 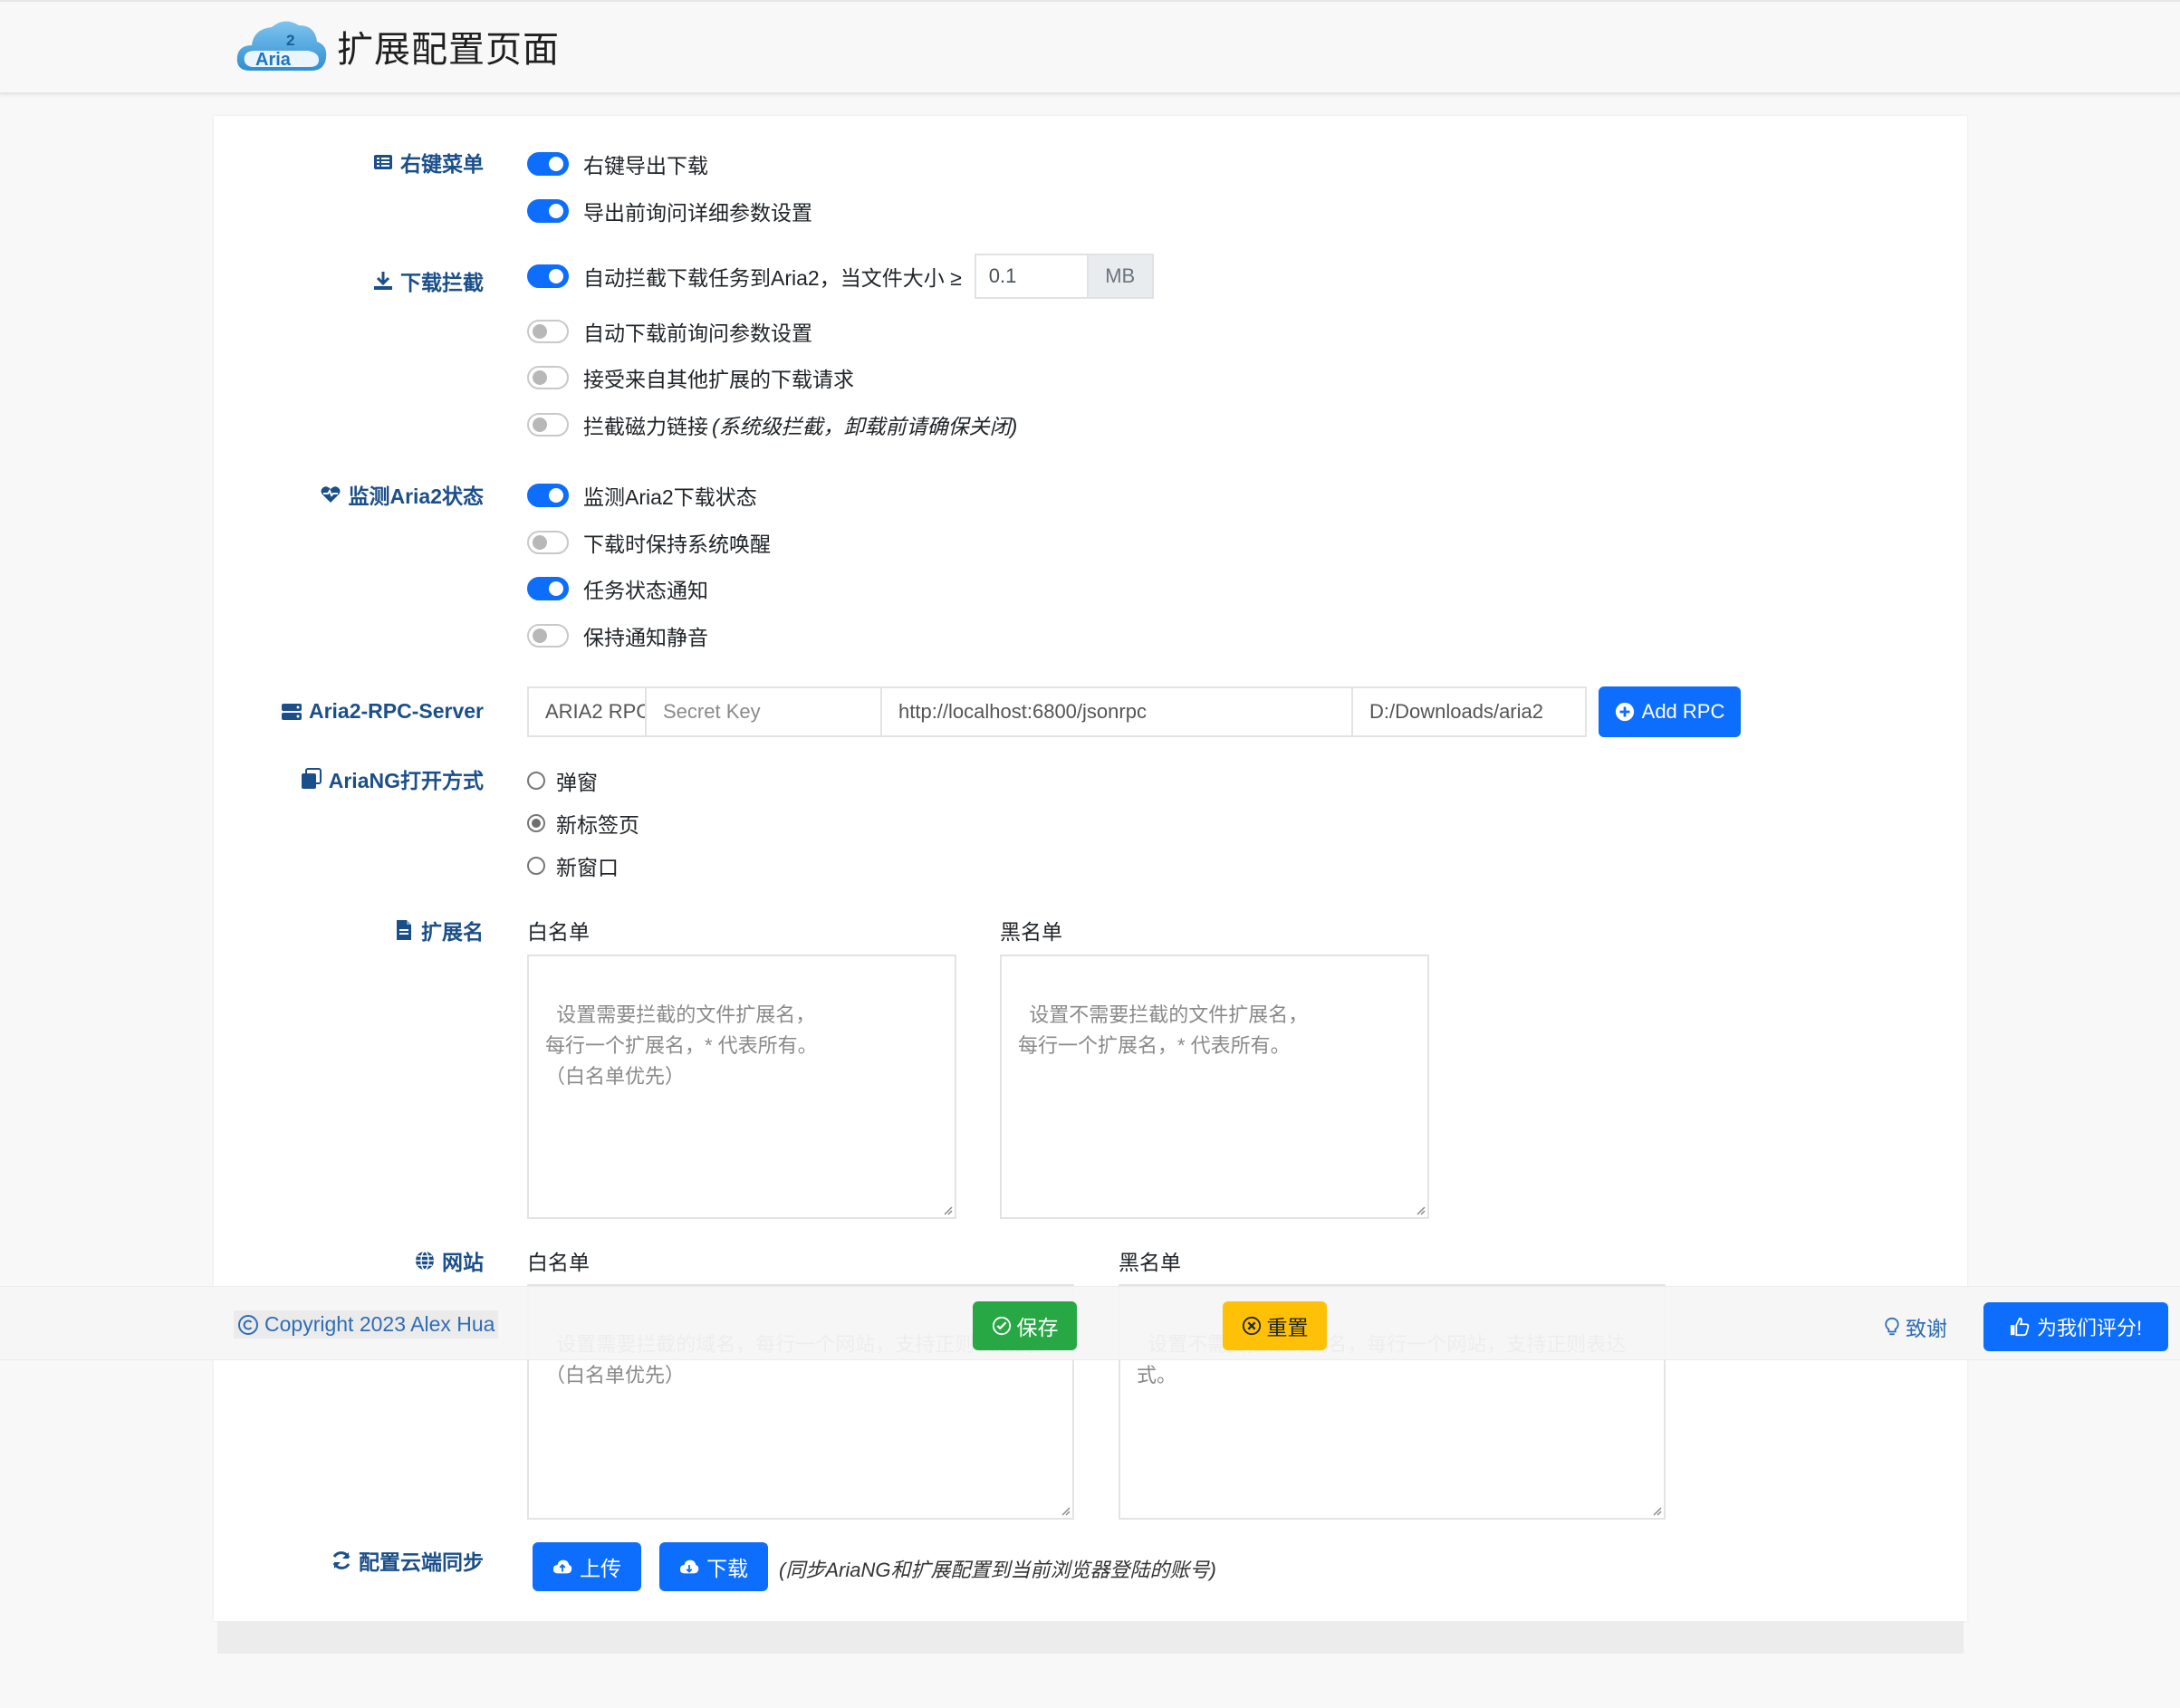 What do you see at coordinates (762, 711) in the screenshot?
I see `rpc-secret-input: Secret Key` at bounding box center [762, 711].